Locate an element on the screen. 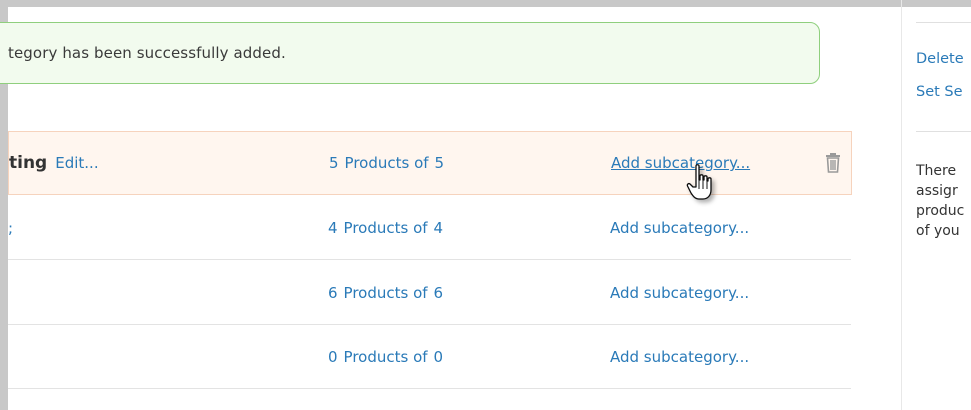 This screenshot has width=971, height=410. sidebar-info-line: There is located at coordinates (936, 171).